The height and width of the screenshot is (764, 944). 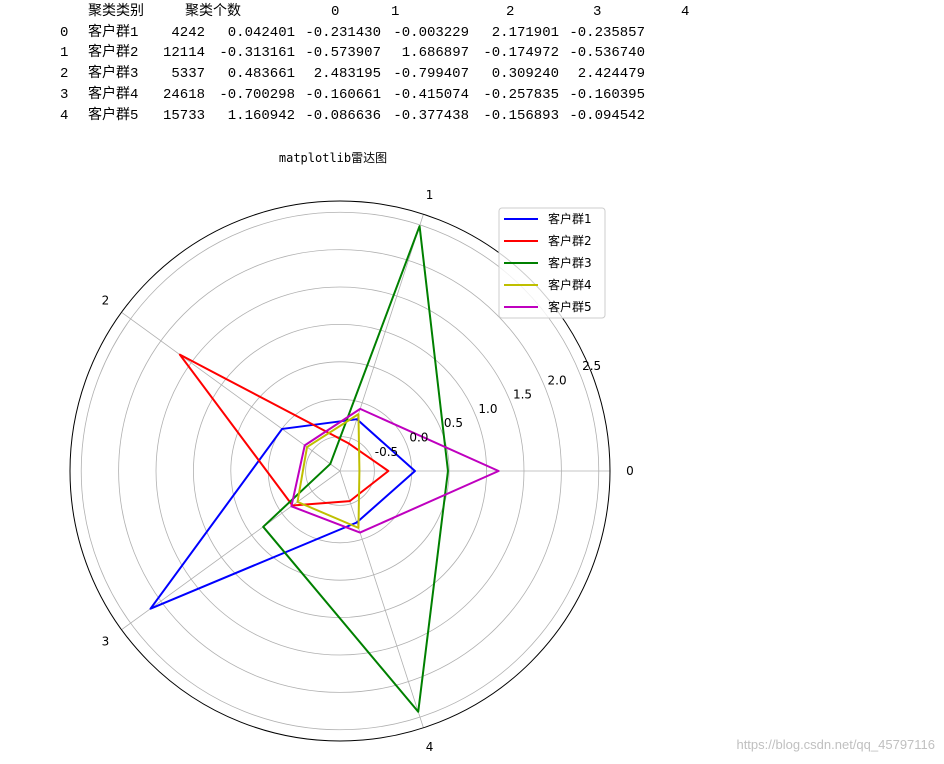 I want to click on table-cell: -0.257835, so click(x=521, y=95).